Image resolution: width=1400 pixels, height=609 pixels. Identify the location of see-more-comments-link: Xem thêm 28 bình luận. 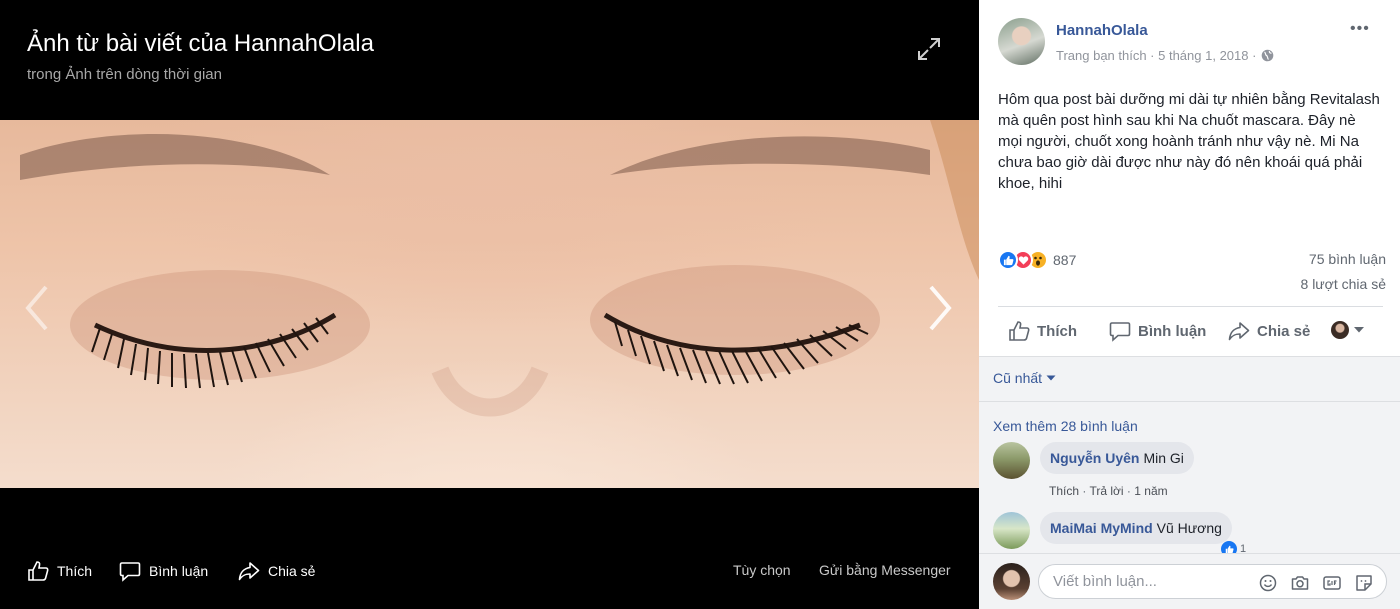
(1065, 426).